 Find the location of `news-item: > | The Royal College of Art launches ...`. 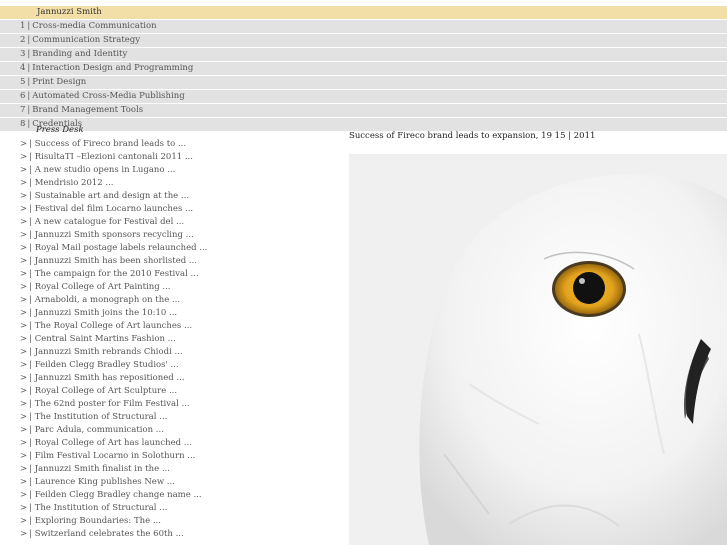

news-item: > | The Royal College of Art launches ... is located at coordinates (113, 326).